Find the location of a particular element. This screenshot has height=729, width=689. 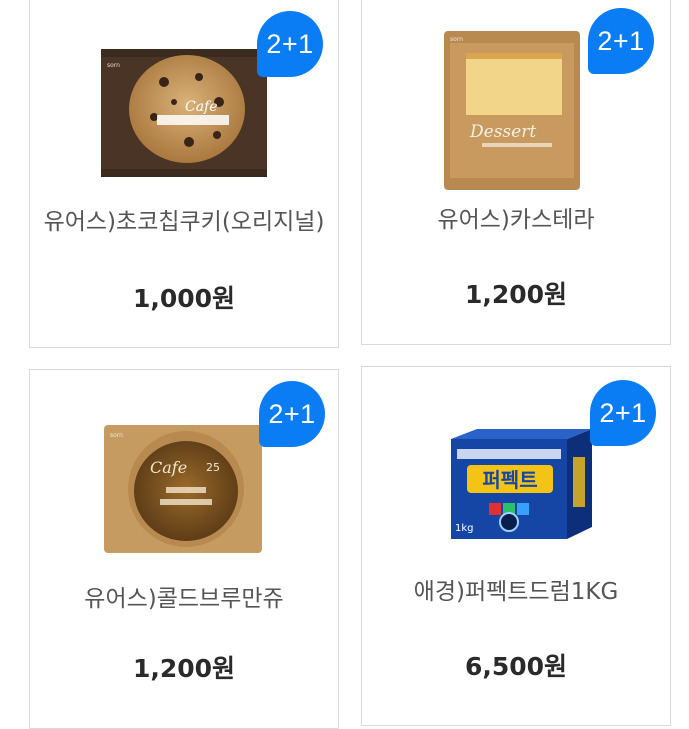

svg-text: 퍼펙트 is located at coordinates (509, 480).